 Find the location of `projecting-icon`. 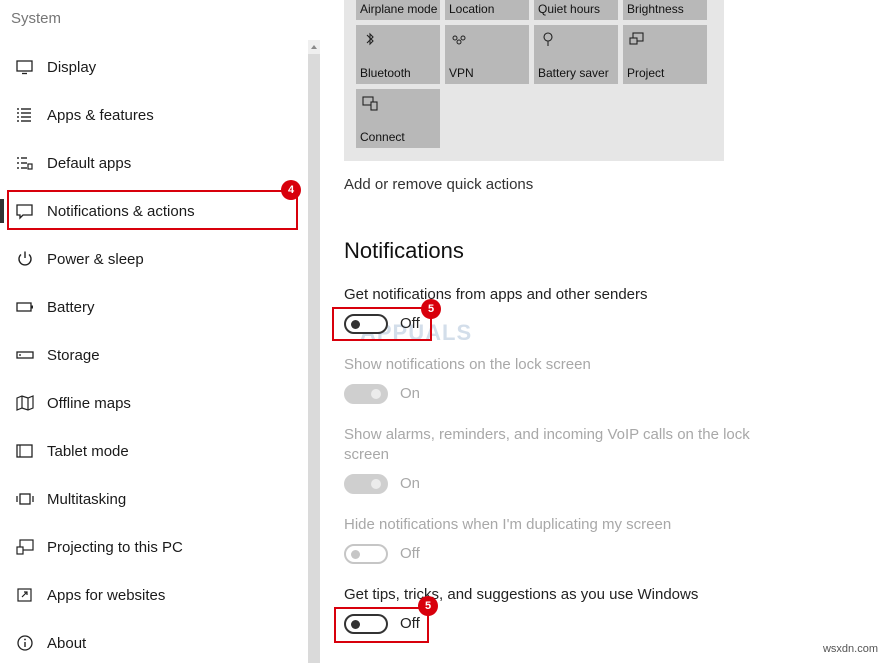

projecting-icon is located at coordinates (25, 547).